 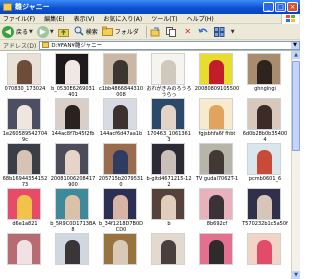 What do you see at coordinates (25, 89) in the screenshot?
I see `file-name: 070830_173024` at bounding box center [25, 89].